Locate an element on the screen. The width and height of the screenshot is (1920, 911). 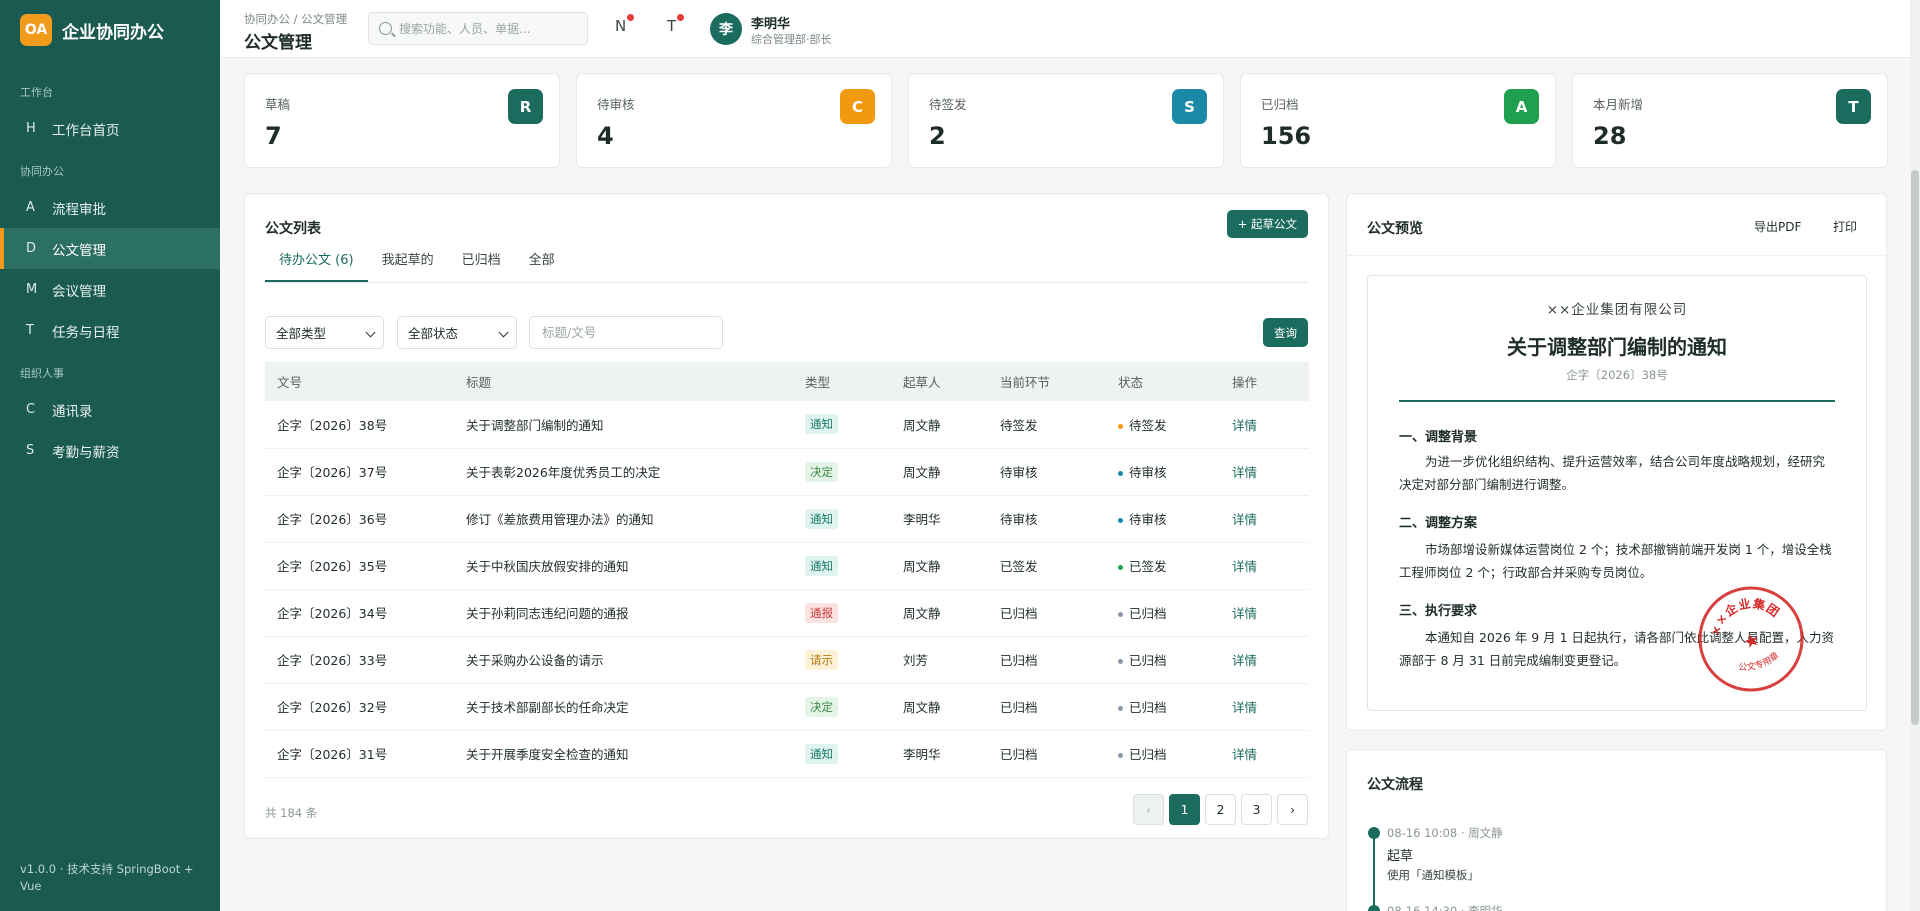
prev-page-button: ‹ is located at coordinates (1148, 809).